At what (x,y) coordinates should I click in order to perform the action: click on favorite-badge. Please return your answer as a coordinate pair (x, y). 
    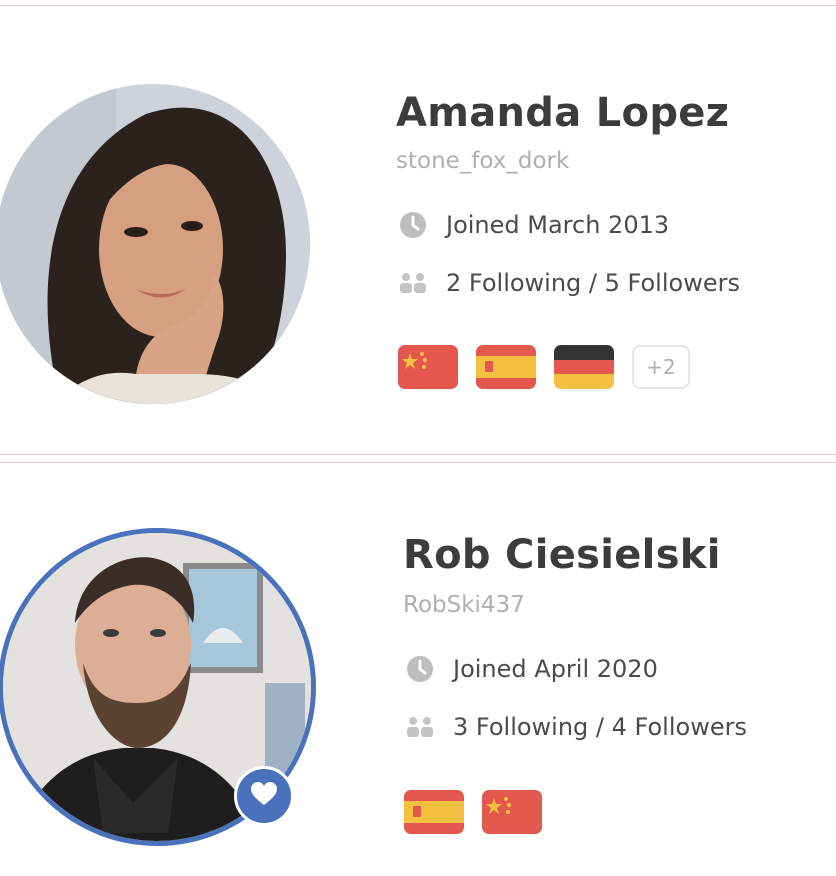
    Looking at the image, I should click on (264, 796).